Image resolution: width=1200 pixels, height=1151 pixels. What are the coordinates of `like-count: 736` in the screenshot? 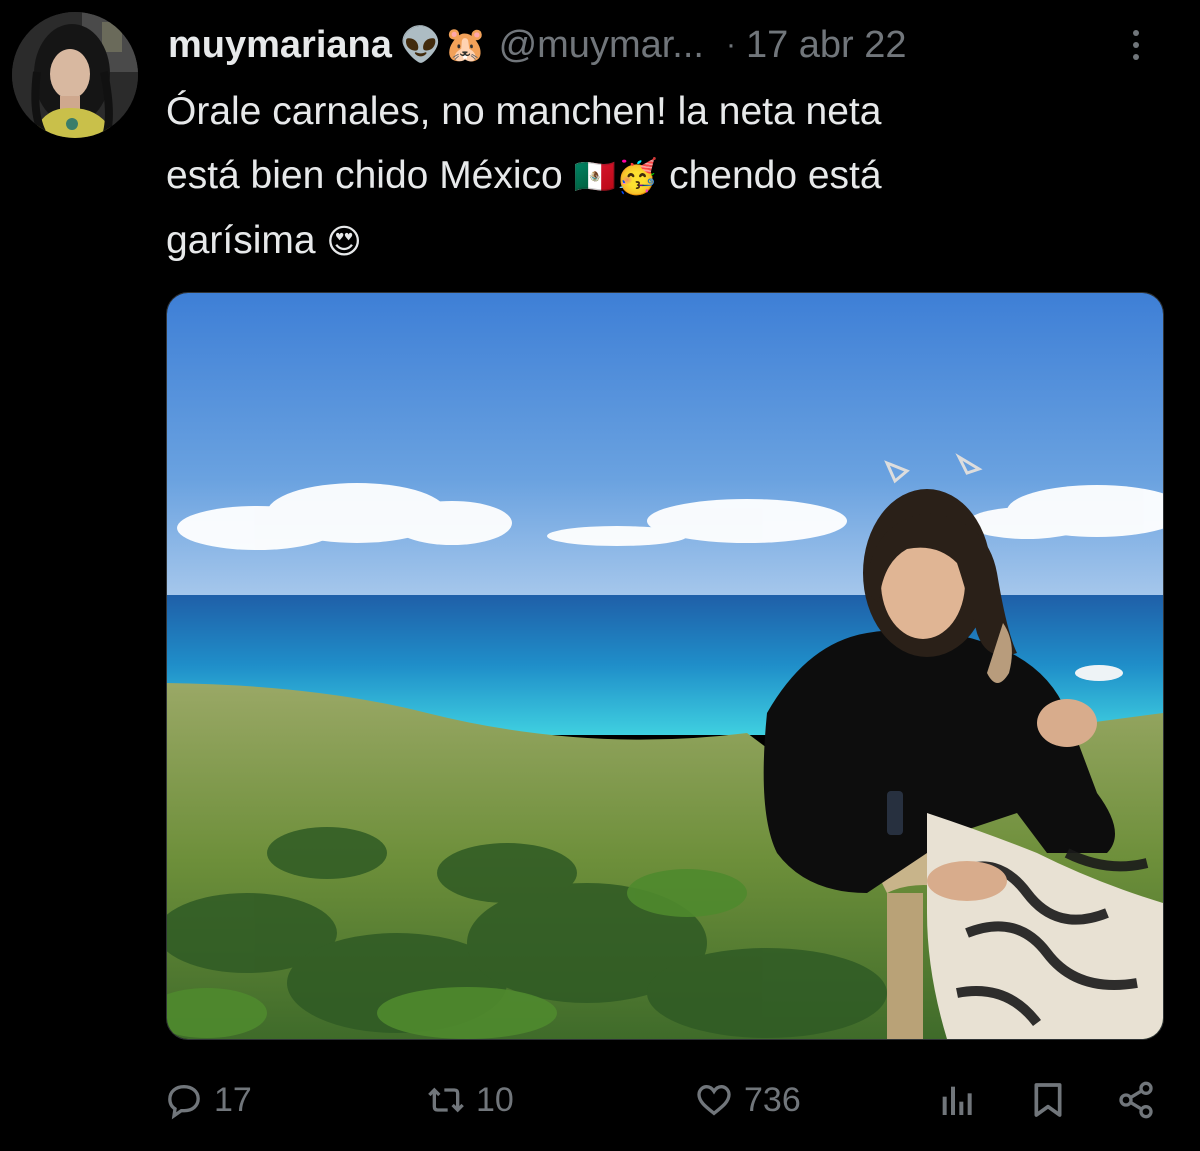 It's located at (772, 1099).